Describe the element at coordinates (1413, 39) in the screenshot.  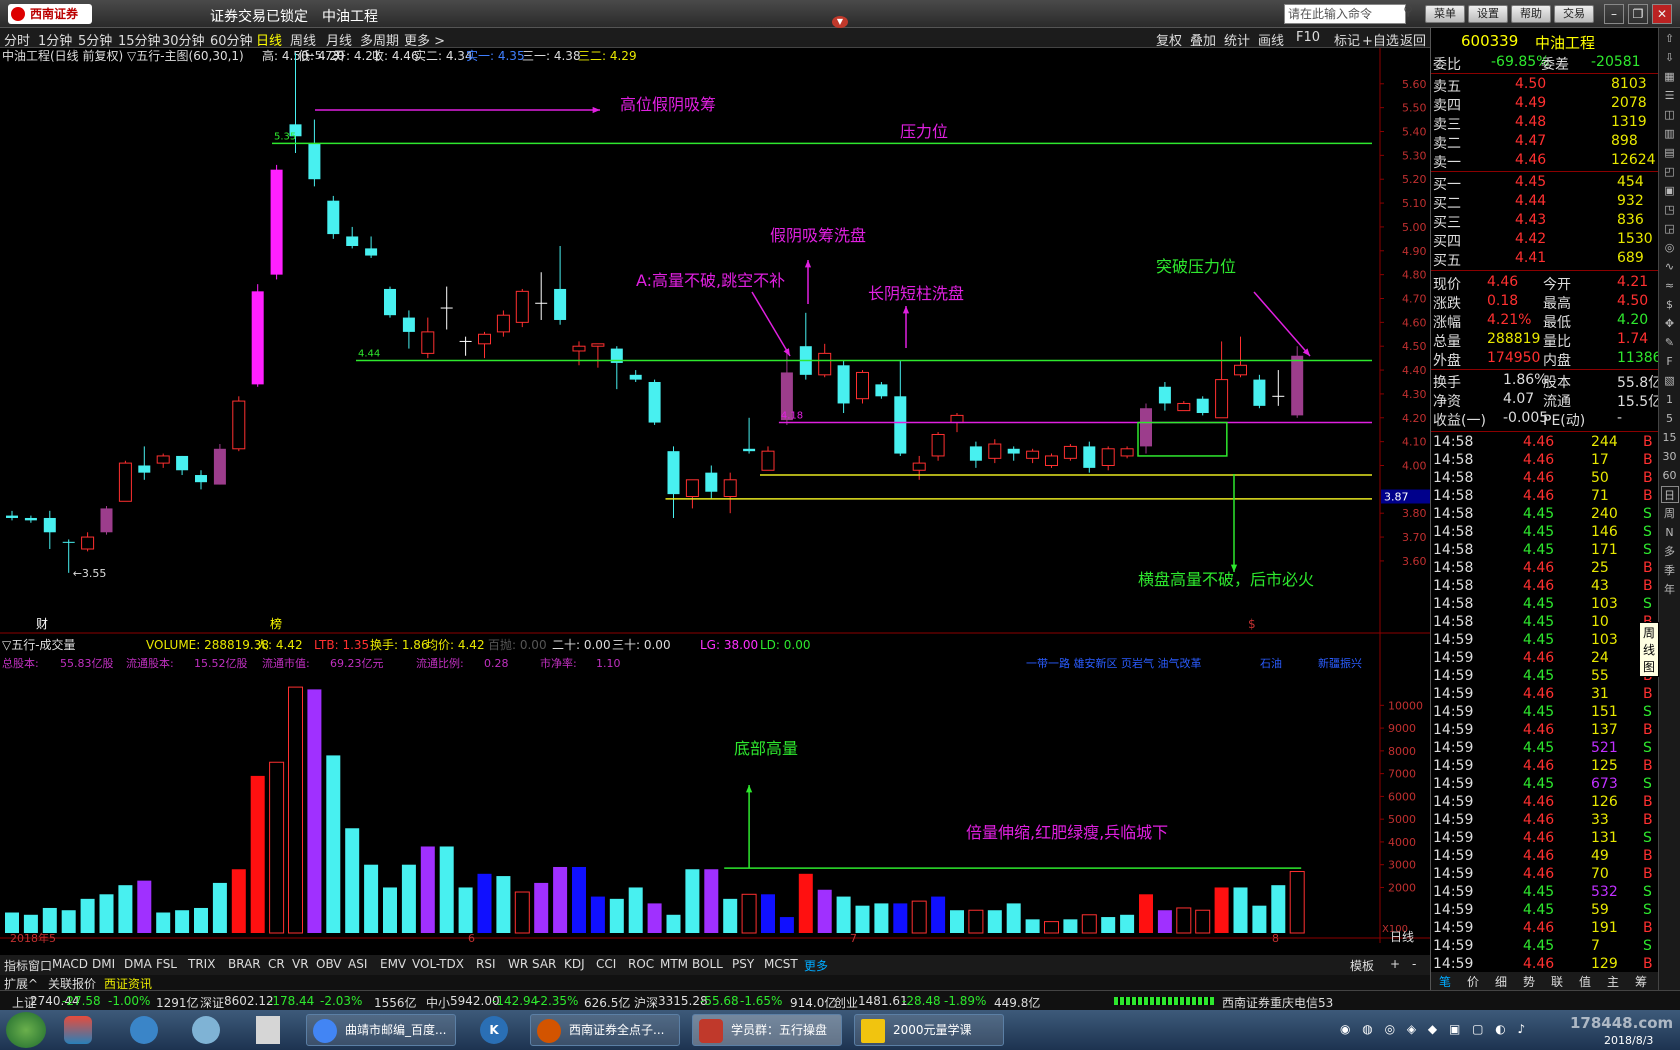
I see `tool-button: 返回` at that location.